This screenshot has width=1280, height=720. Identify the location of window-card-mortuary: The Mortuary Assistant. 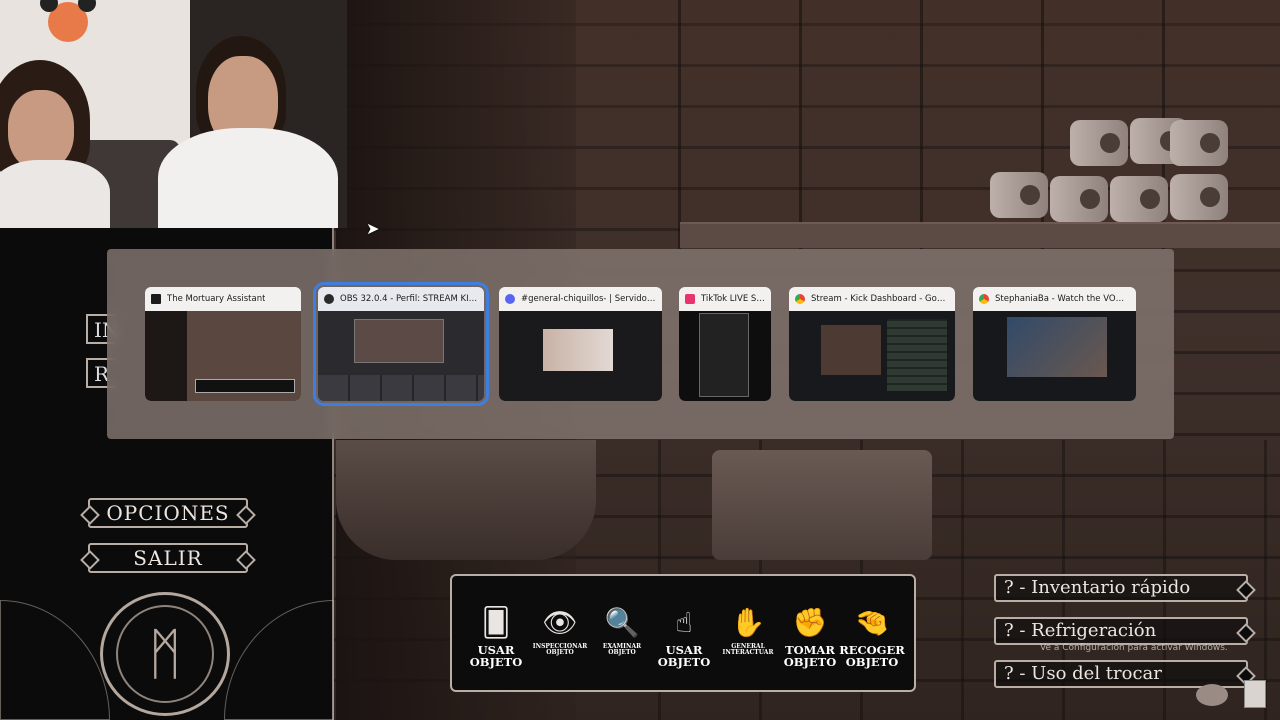
(223, 344).